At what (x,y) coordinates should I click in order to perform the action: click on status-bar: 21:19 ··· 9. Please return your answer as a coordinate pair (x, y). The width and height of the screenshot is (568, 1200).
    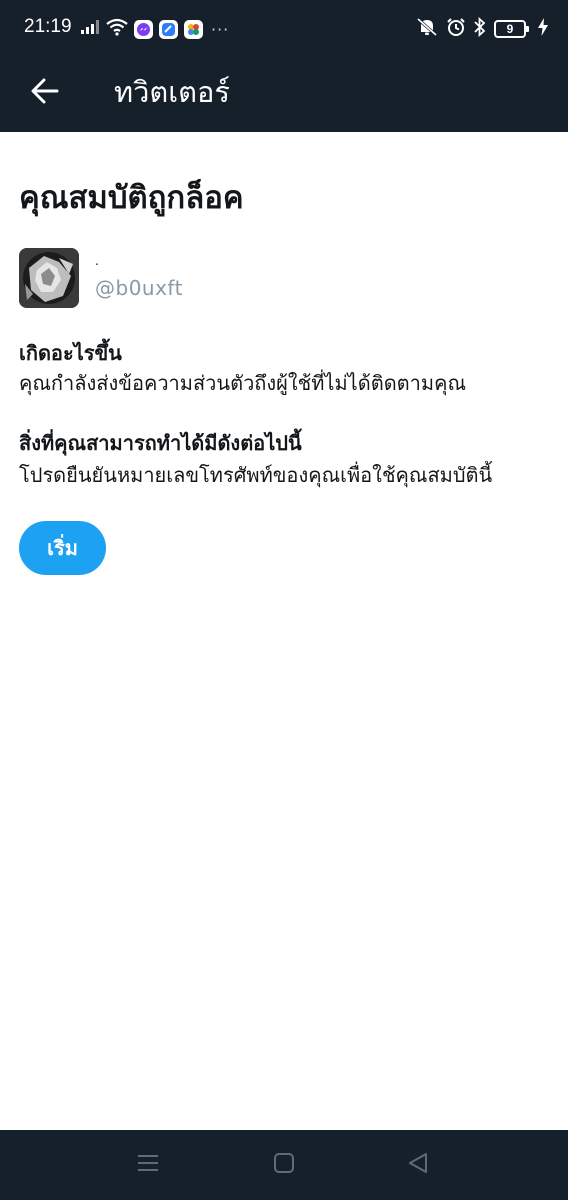
    Looking at the image, I should click on (284, 29).